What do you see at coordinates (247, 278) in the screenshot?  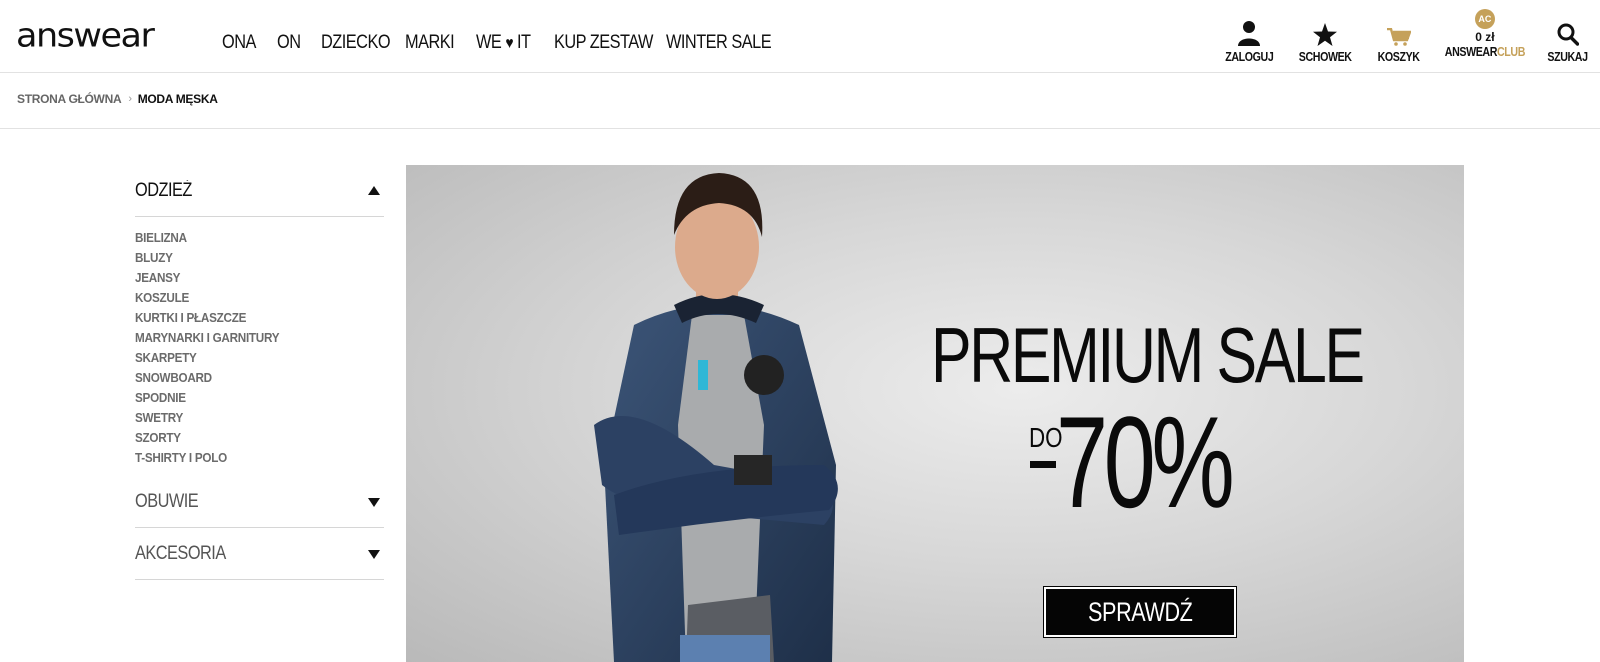 I see `subcategory-link: JEANSY` at bounding box center [247, 278].